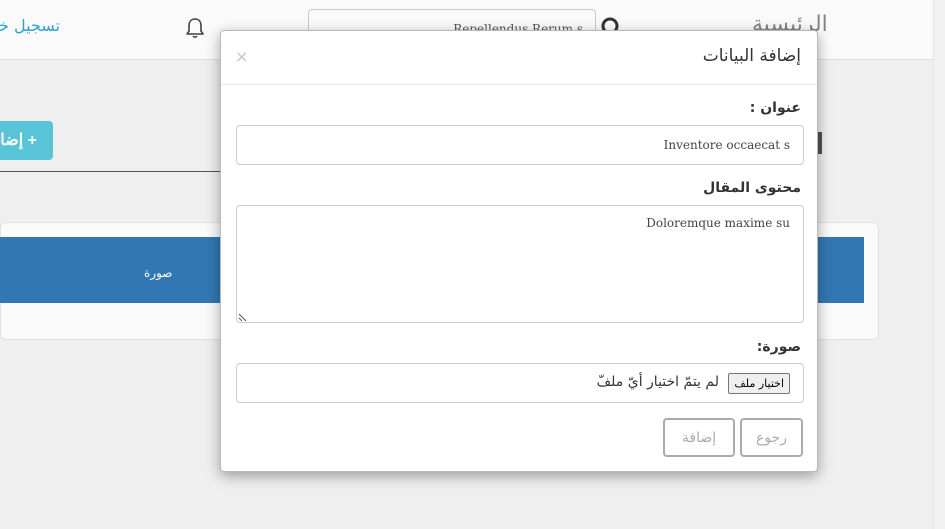 Image resolution: width=945 pixels, height=529 pixels. What do you see at coordinates (657, 382) in the screenshot?
I see `file-status-text: لم يتمّ اختيار أيّ ملفّ` at bounding box center [657, 382].